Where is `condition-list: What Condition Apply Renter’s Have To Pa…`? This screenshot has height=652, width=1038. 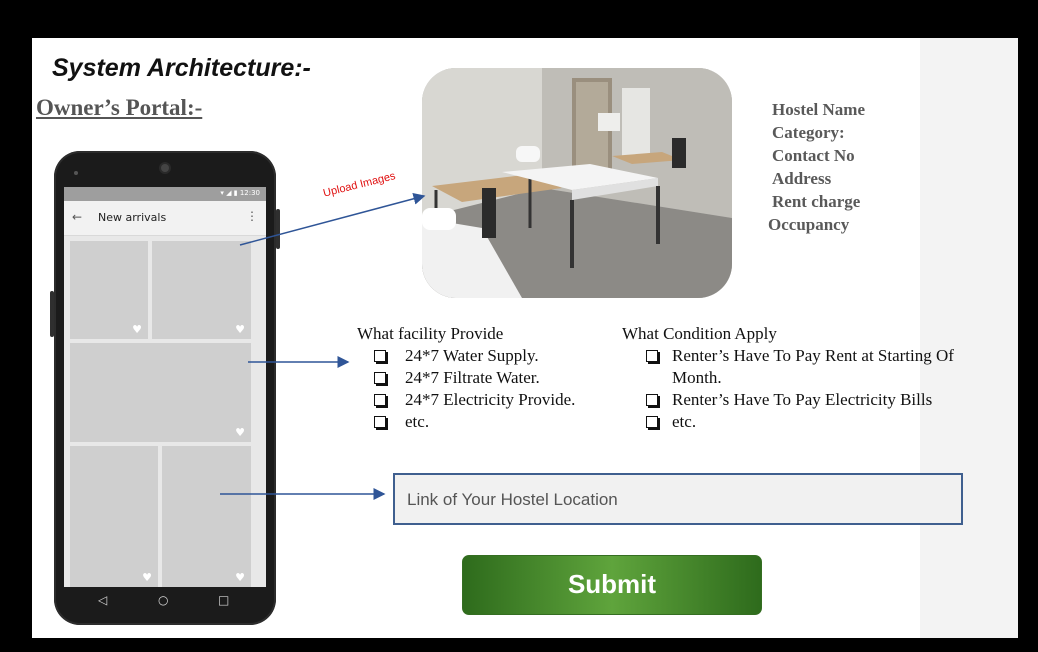 condition-list: What Condition Apply Renter’s Have To Pa… is located at coordinates (812, 378).